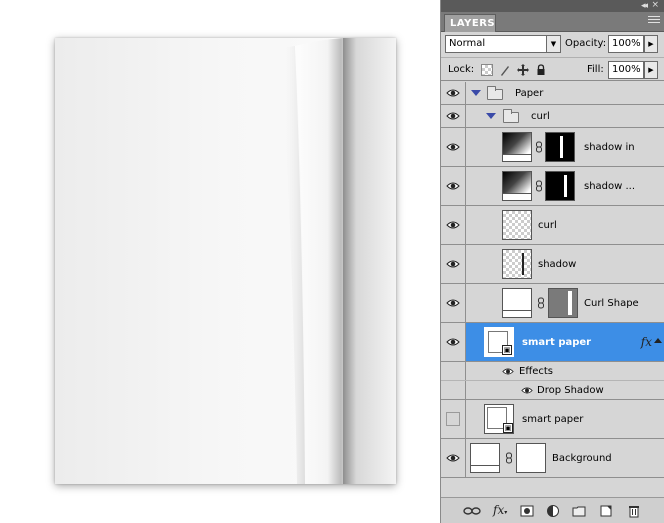  What do you see at coordinates (586, 43) in the screenshot?
I see `opacity-label: Opacity:` at bounding box center [586, 43].